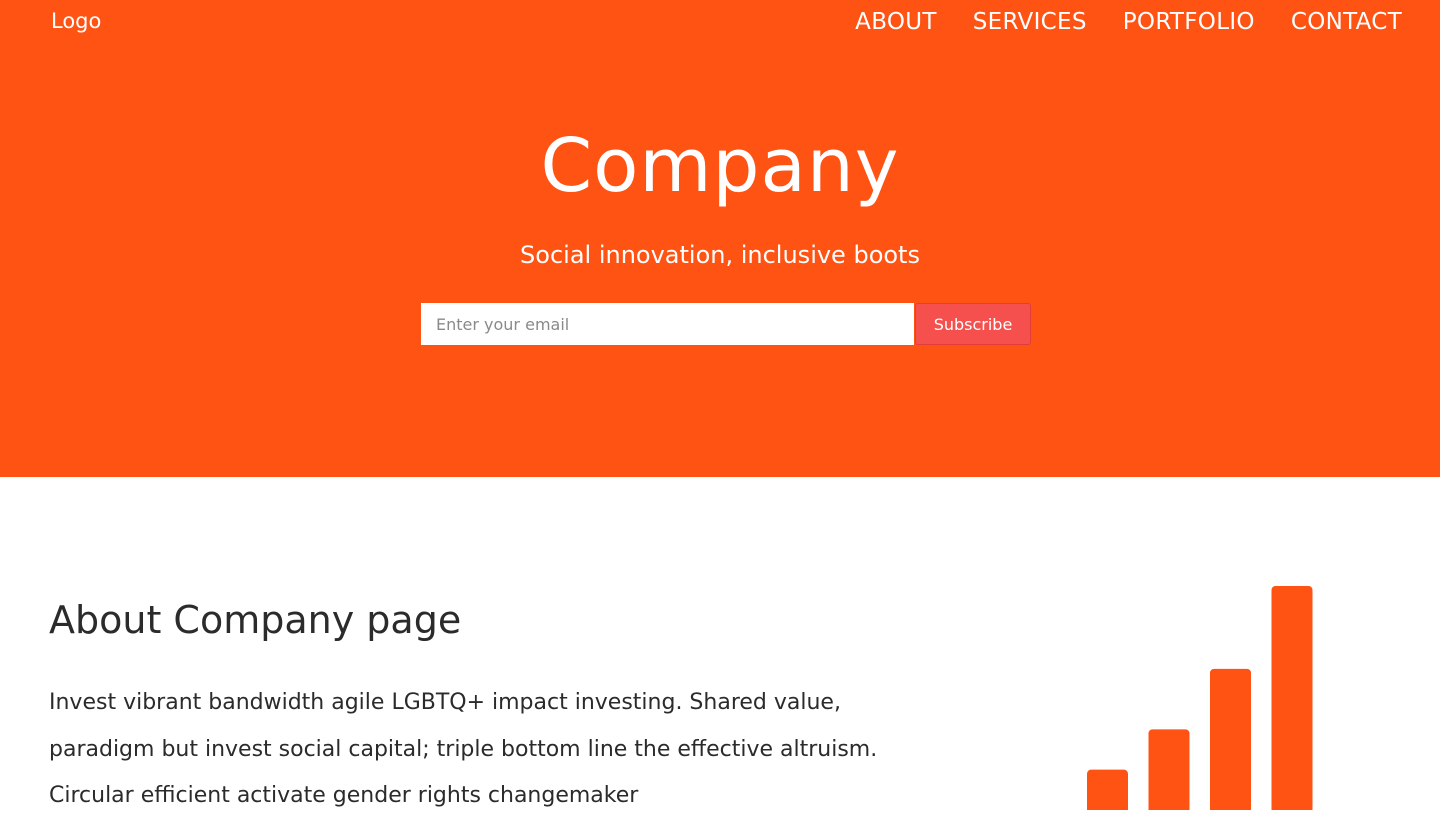 This screenshot has width=1440, height=820. What do you see at coordinates (1189, 22) in the screenshot?
I see `nav-item-portfolio: PORTFOLIO` at bounding box center [1189, 22].